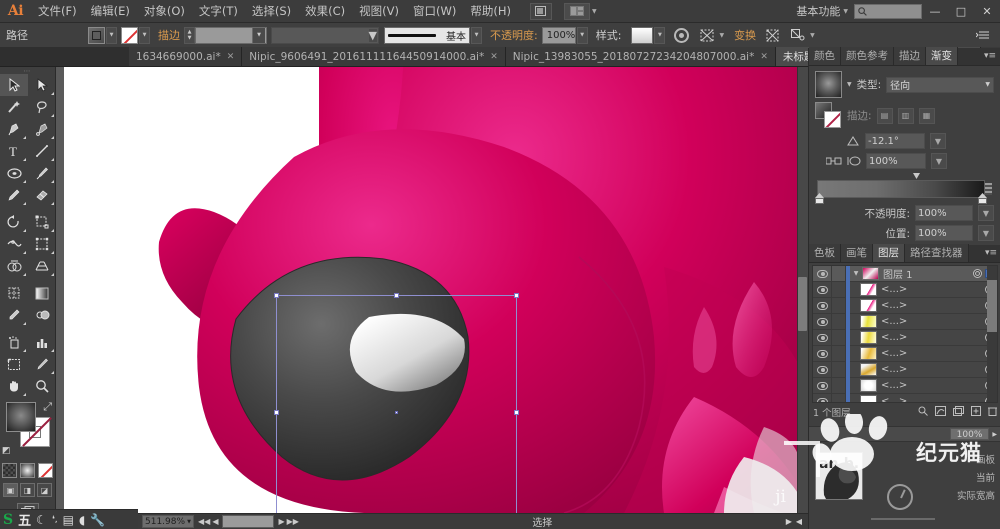 Image resolution: width=1000 pixels, height=529 pixels. Describe the element at coordinates (427, 35) in the screenshot. I see `stroke-profile-dropdown: 基本` at that location.